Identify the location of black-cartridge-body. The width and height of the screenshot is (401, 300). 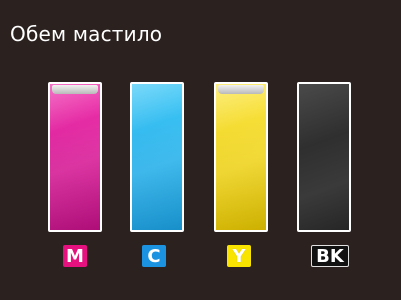
(324, 157).